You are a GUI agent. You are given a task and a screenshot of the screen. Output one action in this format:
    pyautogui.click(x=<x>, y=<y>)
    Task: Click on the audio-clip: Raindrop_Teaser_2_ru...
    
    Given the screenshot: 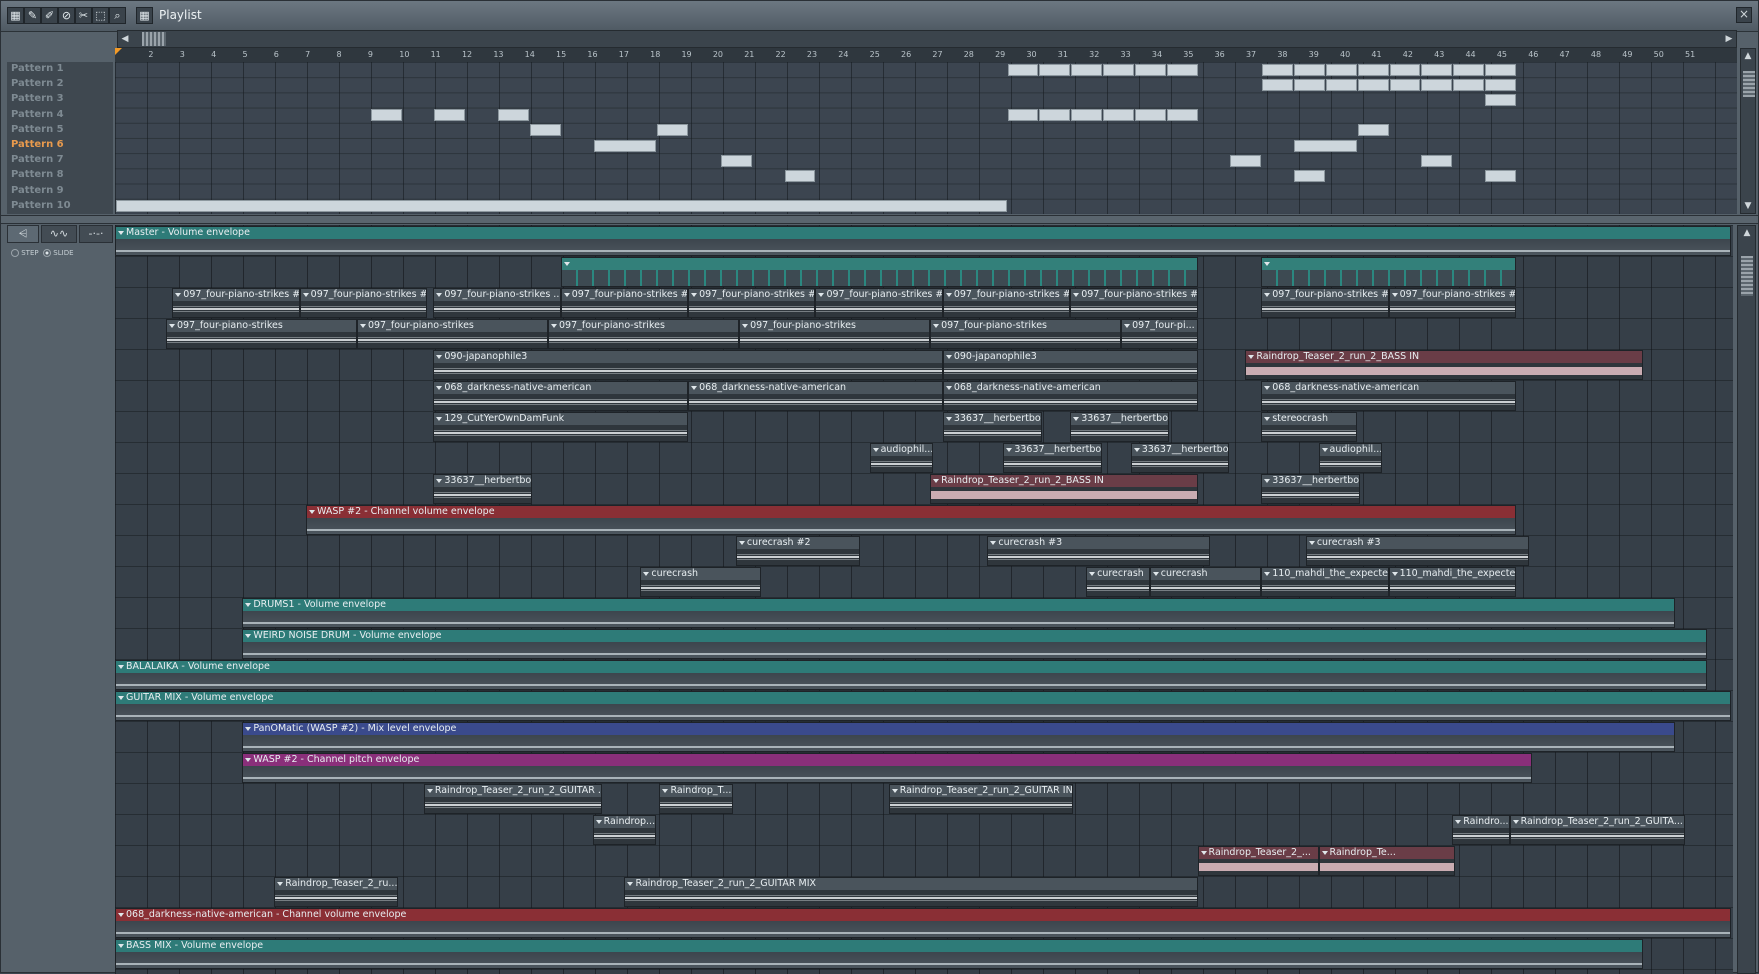 What is the action you would take?
    pyautogui.click(x=336, y=892)
    